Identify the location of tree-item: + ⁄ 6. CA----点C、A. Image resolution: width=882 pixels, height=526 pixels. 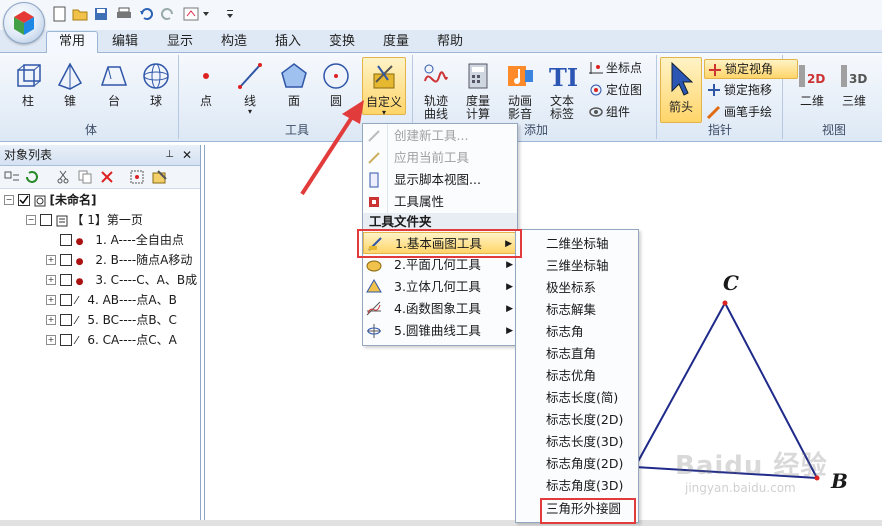
(122, 340).